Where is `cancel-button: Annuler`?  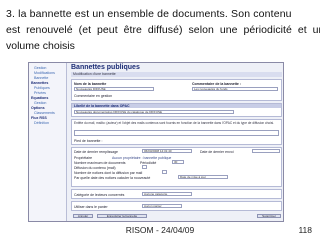 cancel-button: Annuler is located at coordinates (83, 216).